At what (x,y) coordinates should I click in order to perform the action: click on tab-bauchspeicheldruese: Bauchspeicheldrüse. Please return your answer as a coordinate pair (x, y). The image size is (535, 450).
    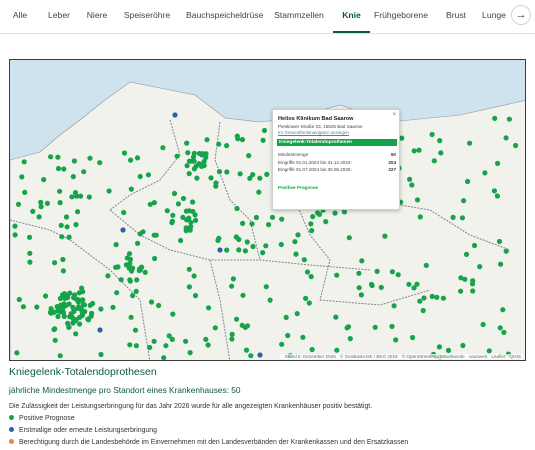
    Looking at the image, I should click on (224, 16).